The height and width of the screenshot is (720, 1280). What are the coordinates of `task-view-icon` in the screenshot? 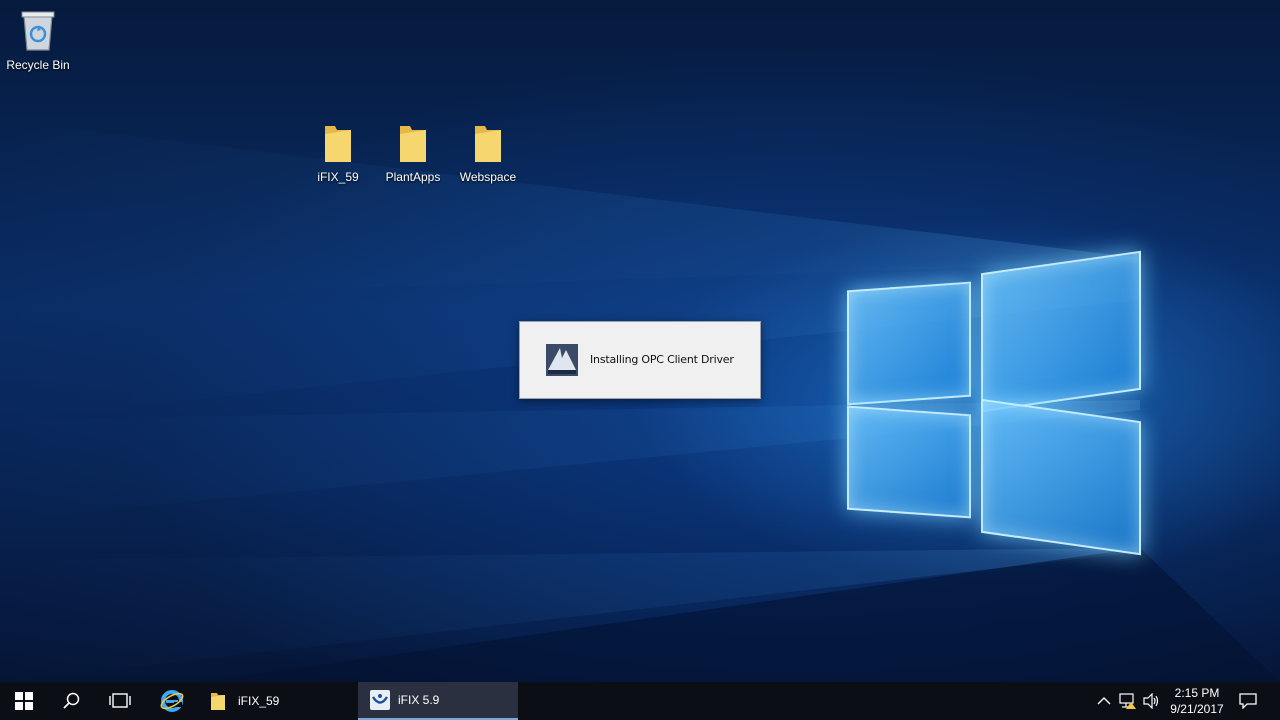 It's located at (120, 700).